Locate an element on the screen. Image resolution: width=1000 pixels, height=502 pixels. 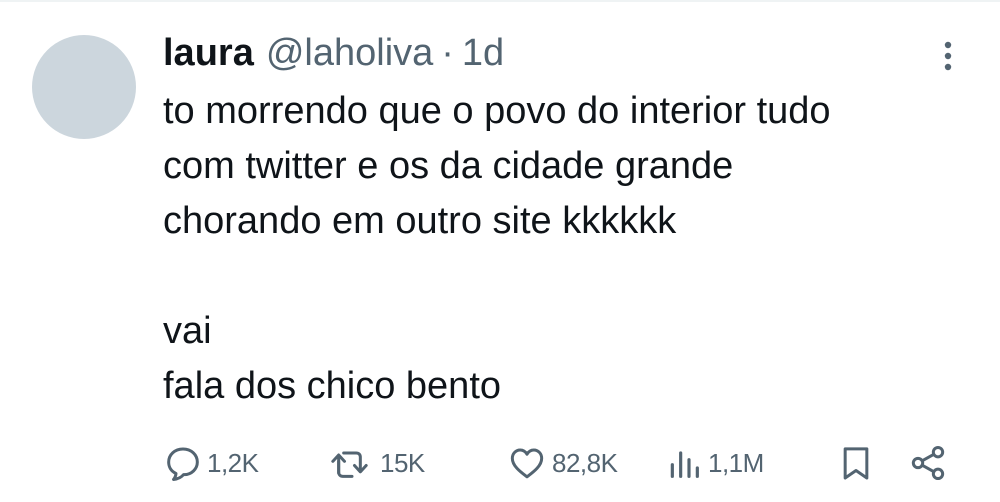
bookmark-icon is located at coordinates (856, 463).